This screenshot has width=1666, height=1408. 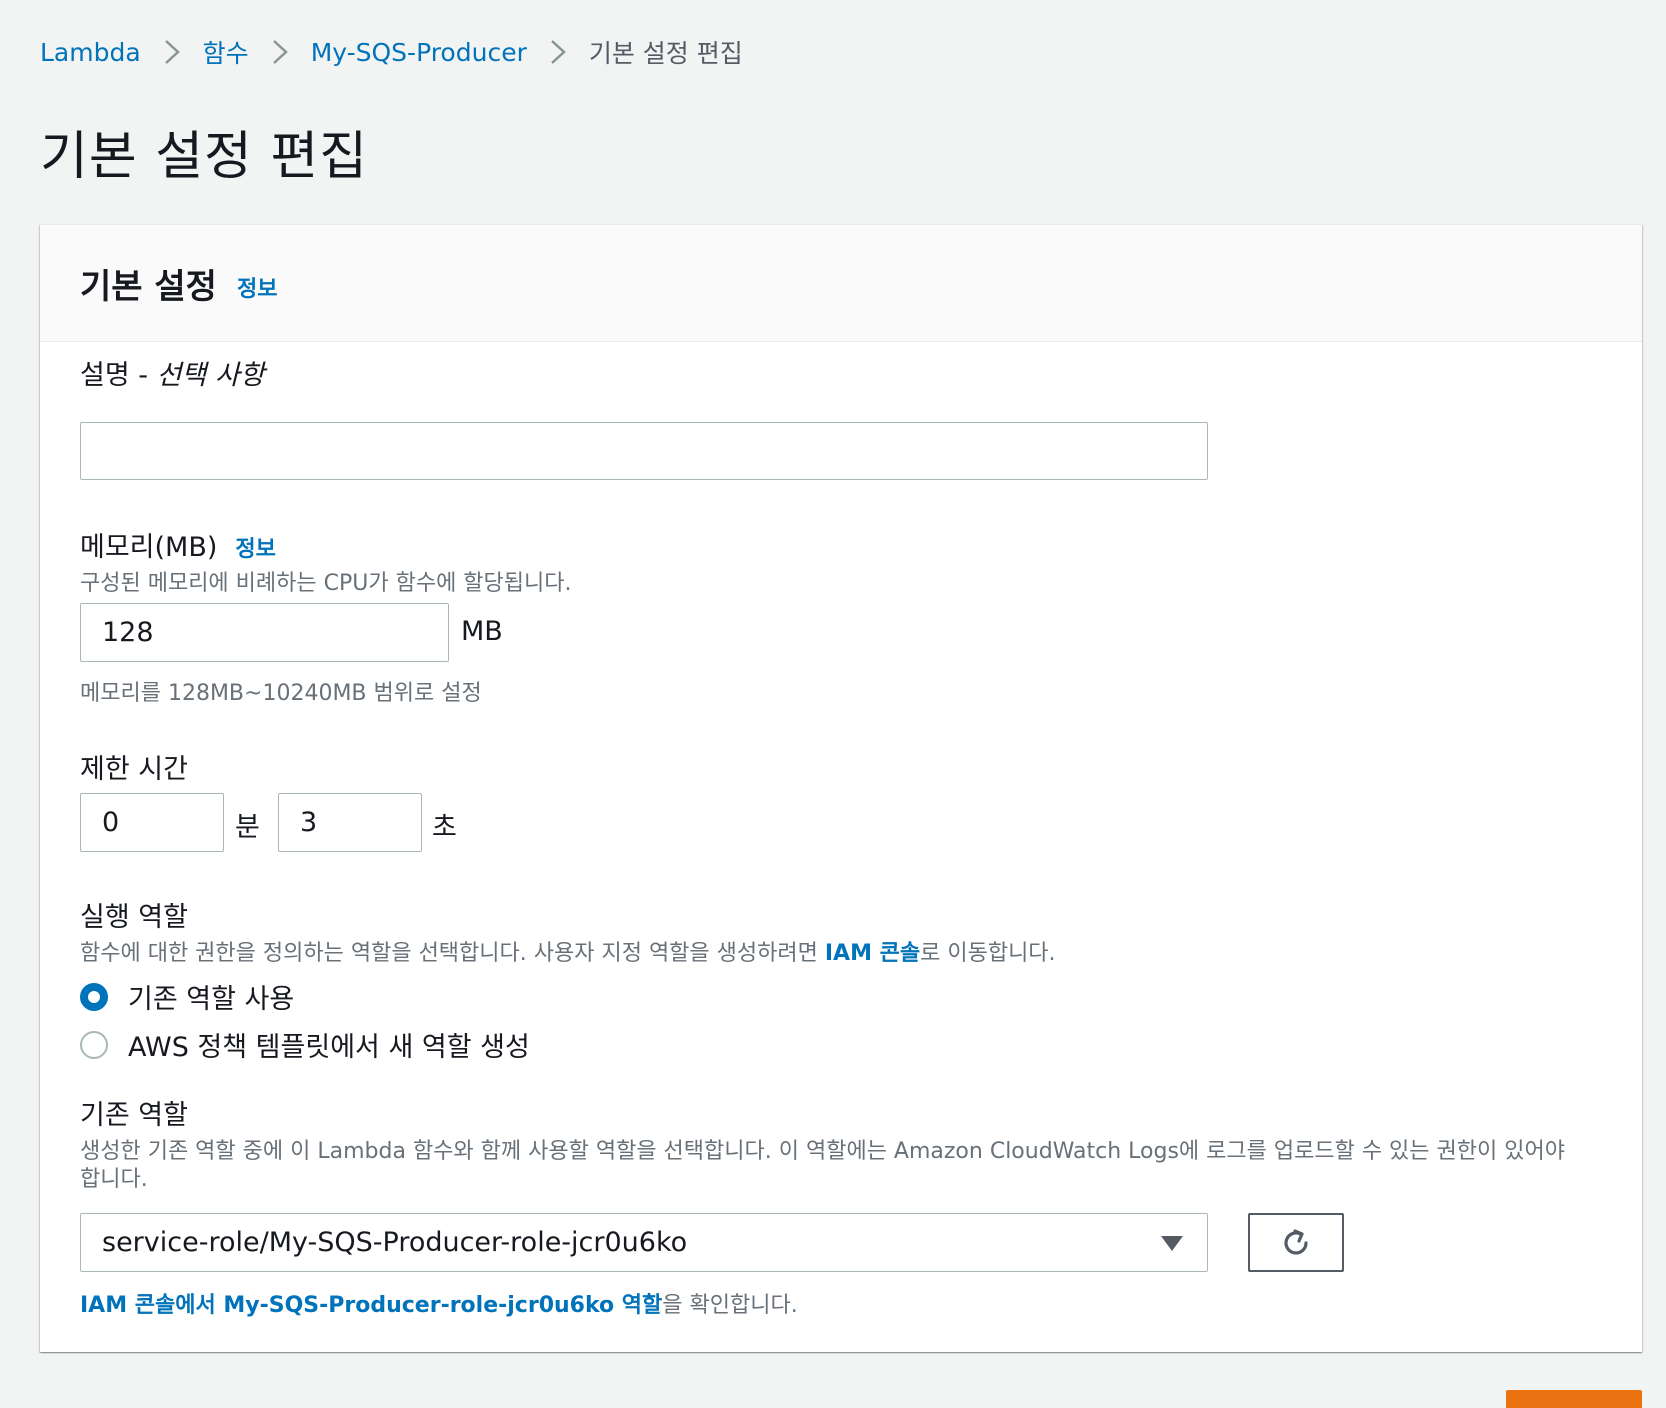 I want to click on description-input, so click(x=644, y=451).